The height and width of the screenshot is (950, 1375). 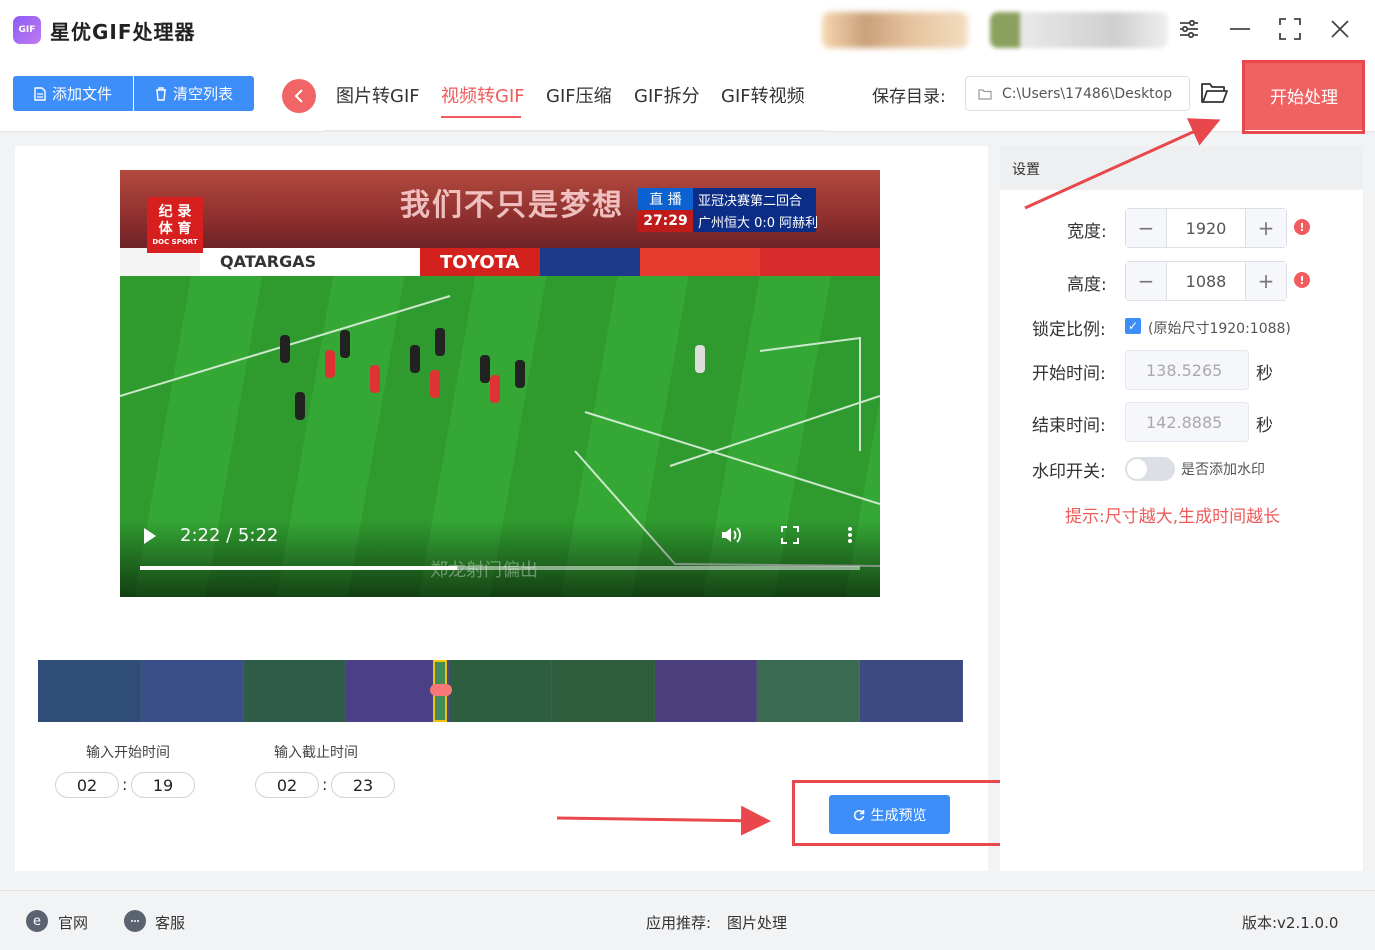 I want to click on live-score-overlay: 直 播 27:29 亚冠决赛第二回合 广州恒大 0:0 阿赫利, so click(x=728, y=210).